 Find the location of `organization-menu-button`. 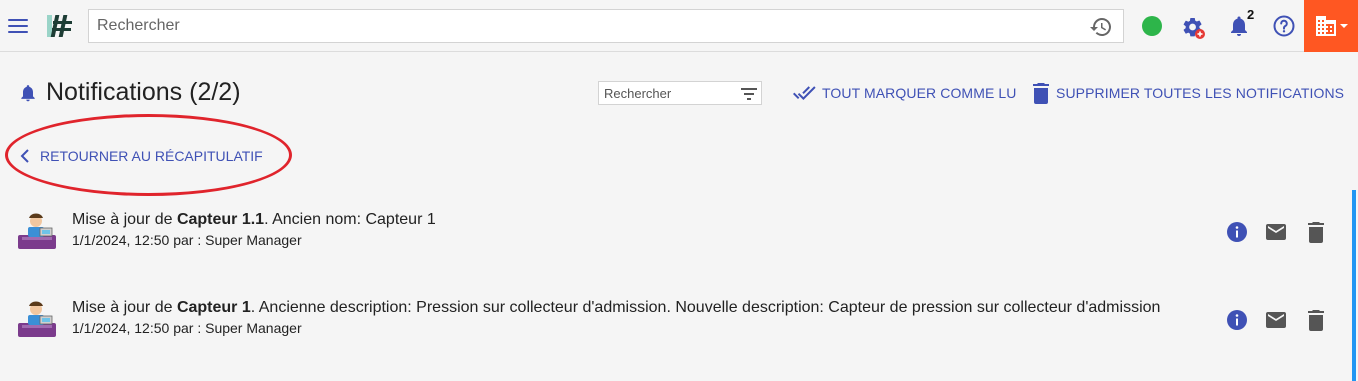

organization-menu-button is located at coordinates (1331, 26).